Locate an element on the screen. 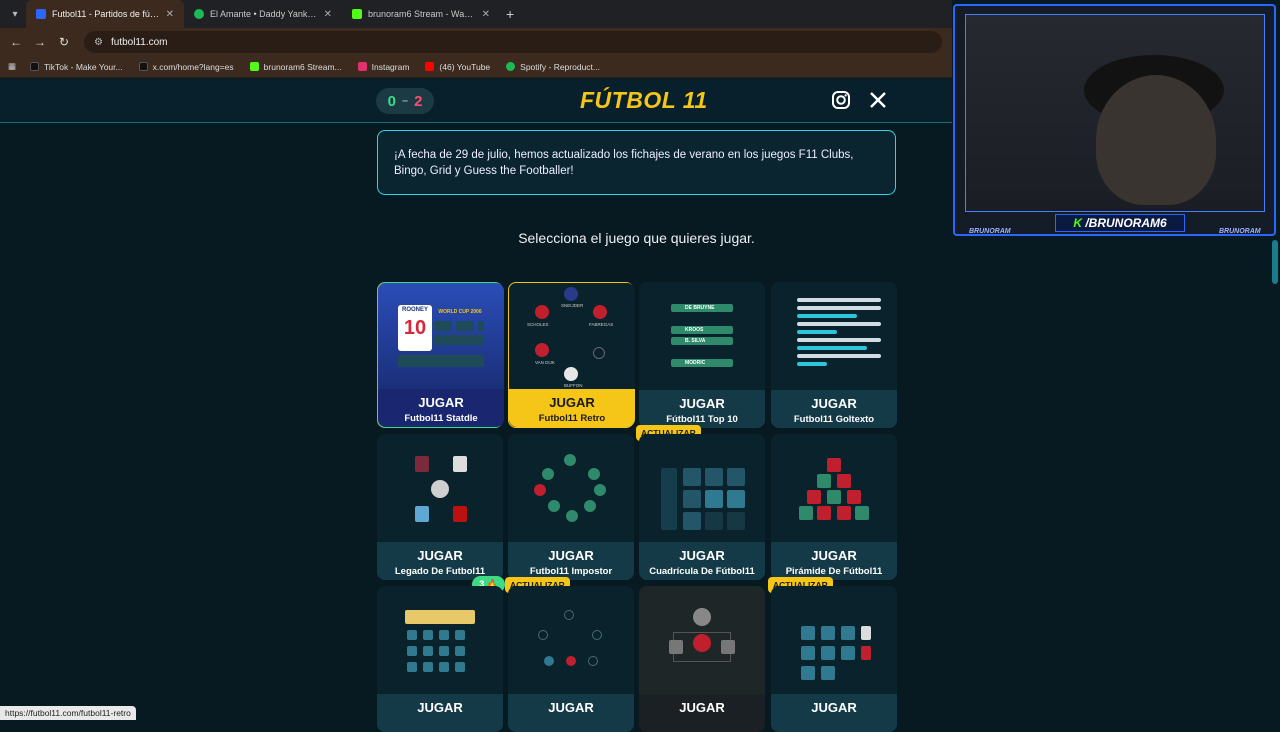 Image resolution: width=1280 pixels, height=732 pixels. game-card-11: JUGAR is located at coordinates (702, 659).